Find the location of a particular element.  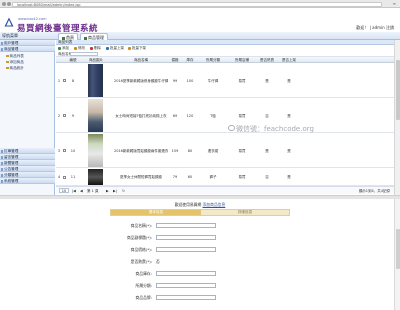

upload-icon is located at coordinates (107, 48).